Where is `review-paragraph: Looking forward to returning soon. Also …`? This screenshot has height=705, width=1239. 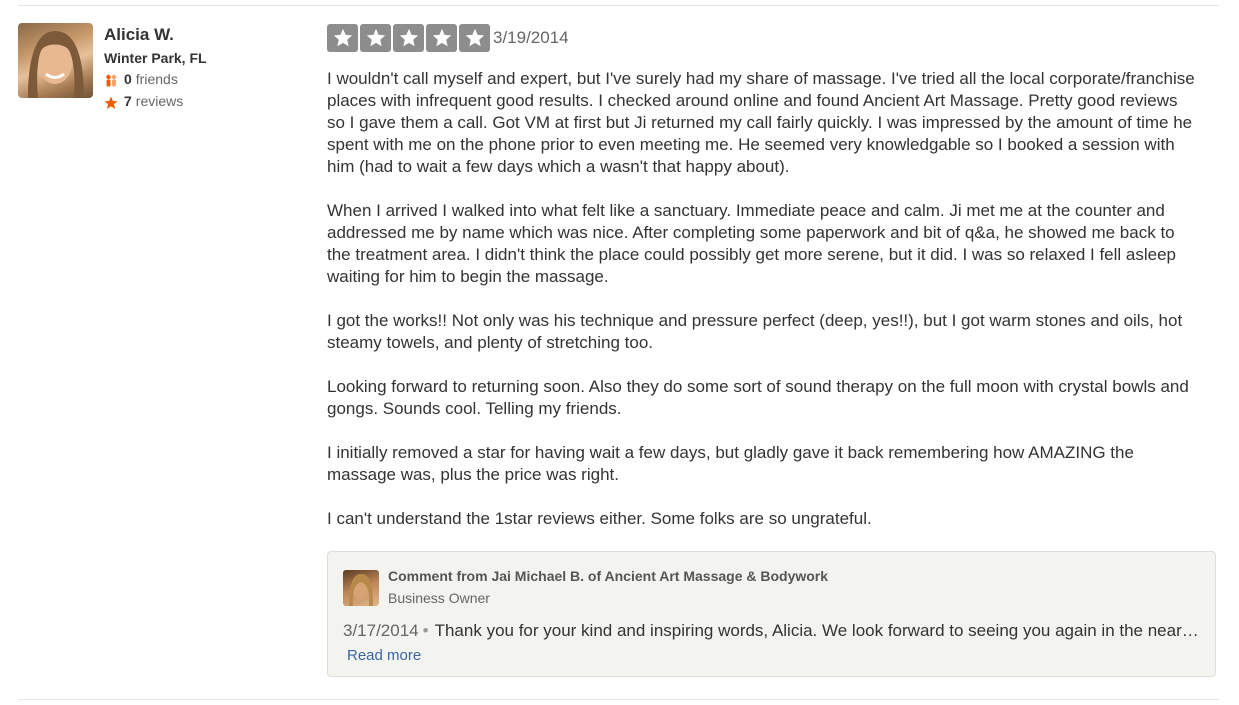
review-paragraph: Looking forward to returning soon. Also … is located at coordinates (758, 397).